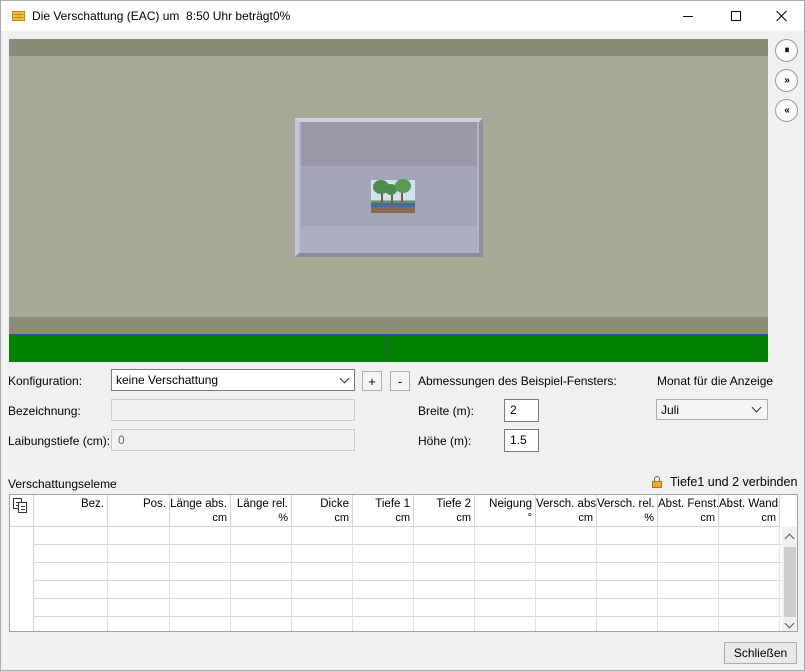 This screenshot has height=671, width=805. Describe the element at coordinates (400, 381) in the screenshot. I see `remove-config-button: -` at that location.